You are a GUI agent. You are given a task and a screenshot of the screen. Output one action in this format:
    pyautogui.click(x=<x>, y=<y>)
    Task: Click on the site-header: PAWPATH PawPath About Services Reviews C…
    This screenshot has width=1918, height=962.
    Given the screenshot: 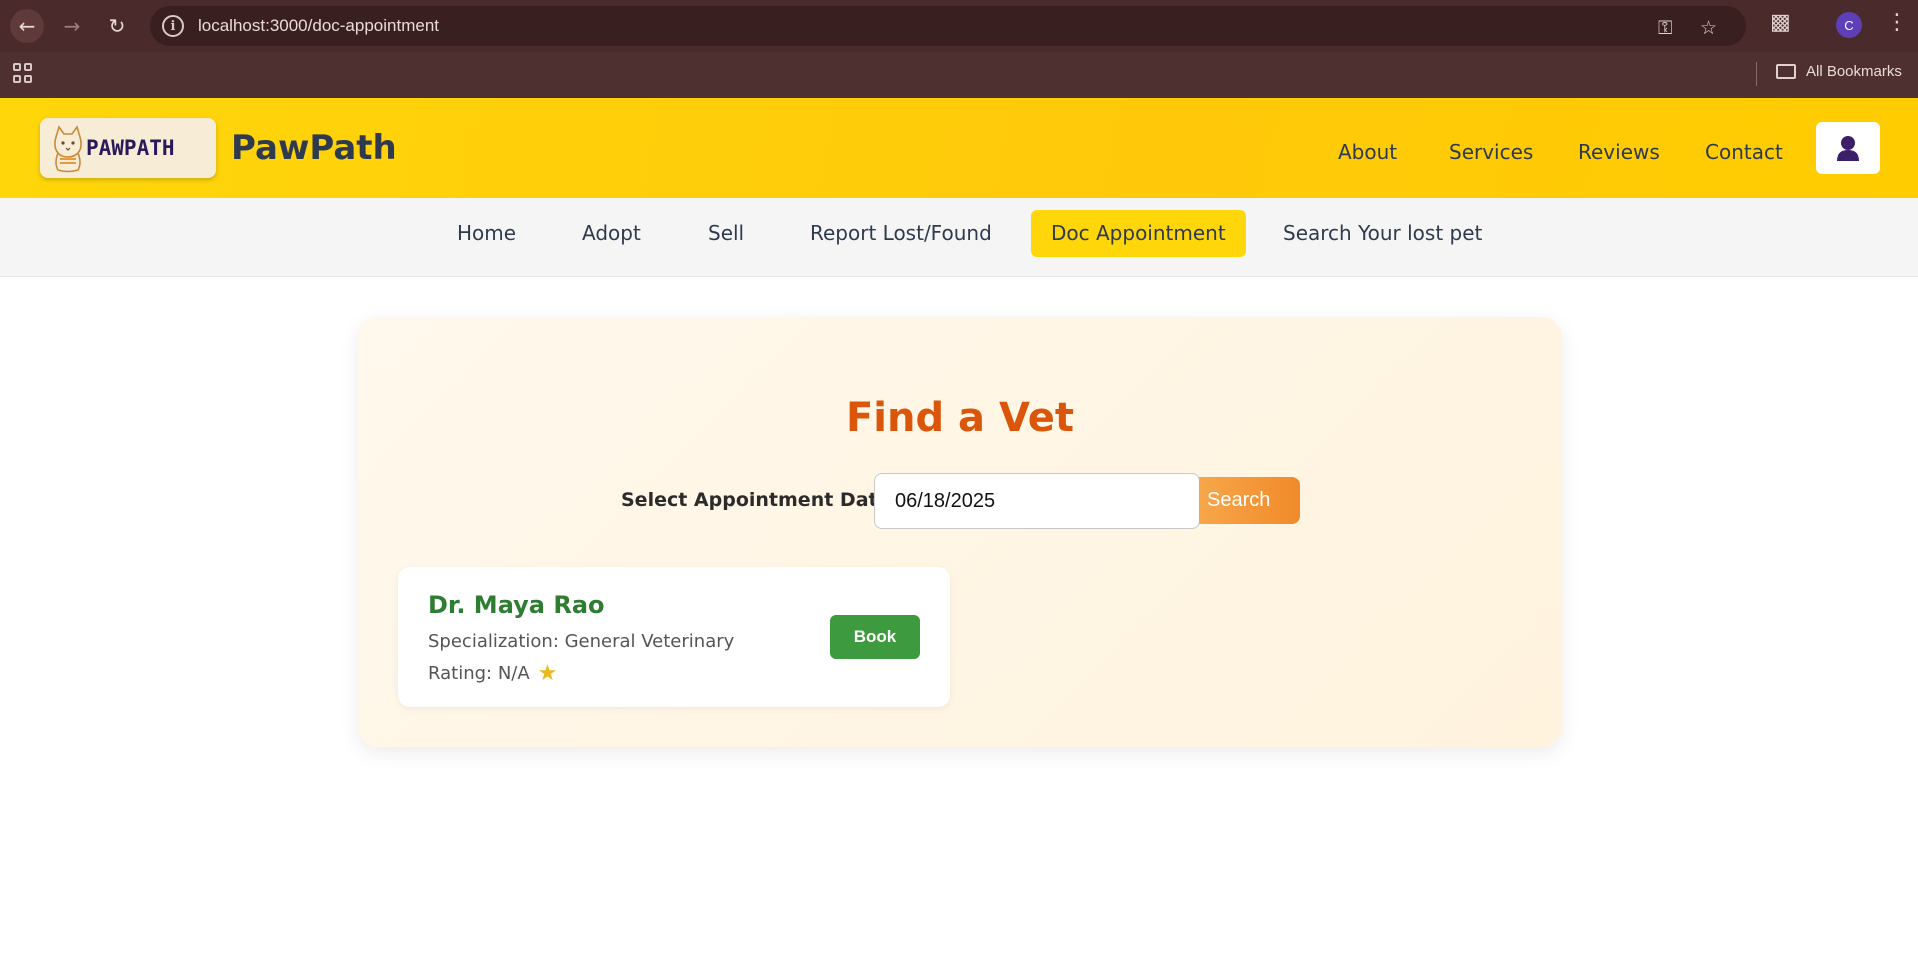 What is the action you would take?
    pyautogui.click(x=959, y=148)
    